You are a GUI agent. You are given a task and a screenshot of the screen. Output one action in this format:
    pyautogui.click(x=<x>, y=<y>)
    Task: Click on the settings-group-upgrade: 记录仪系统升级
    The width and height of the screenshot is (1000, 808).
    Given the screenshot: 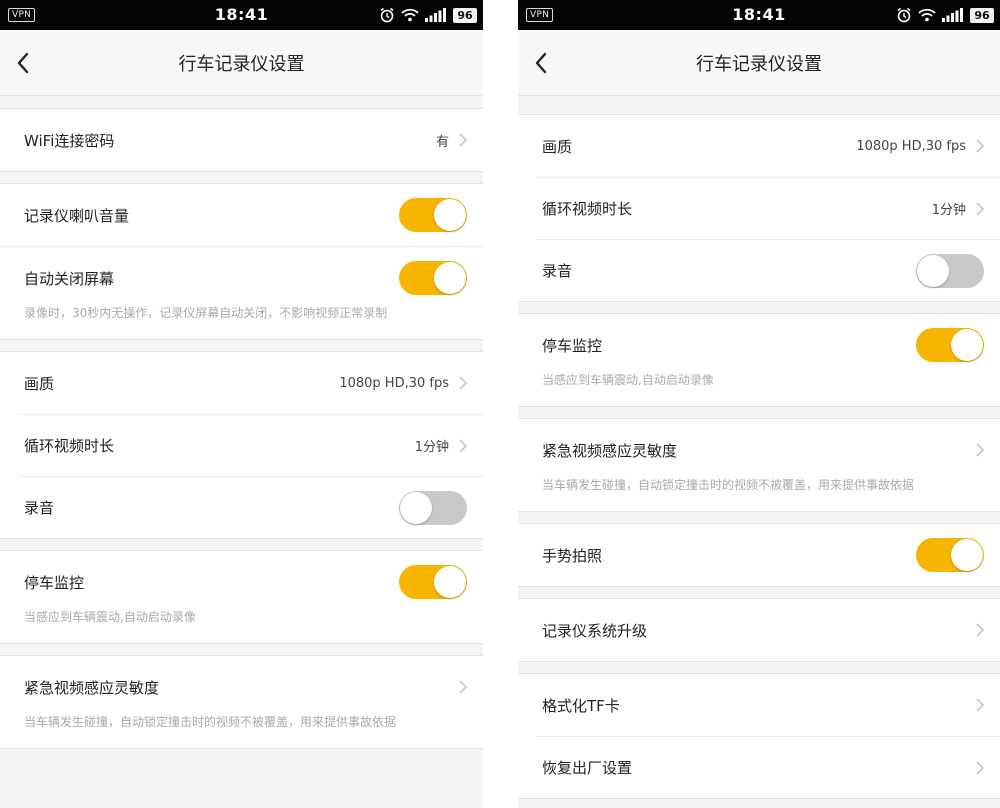 What is the action you would take?
    pyautogui.click(x=759, y=630)
    